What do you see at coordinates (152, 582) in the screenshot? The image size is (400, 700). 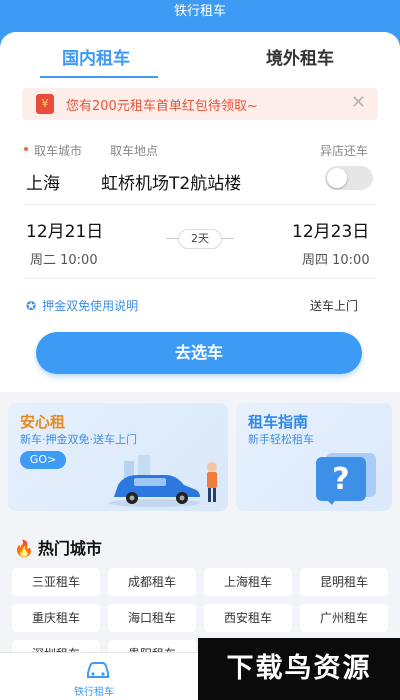 I see `city-chip: 成都租车` at bounding box center [152, 582].